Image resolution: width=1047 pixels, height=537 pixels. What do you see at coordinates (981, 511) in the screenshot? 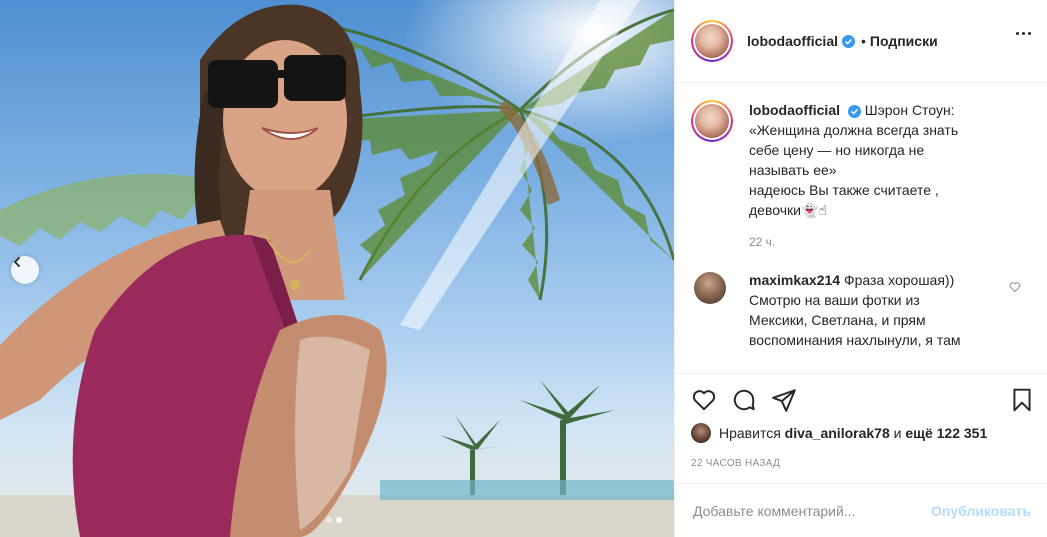
I see `publish-comment-button: Опубликовать` at bounding box center [981, 511].